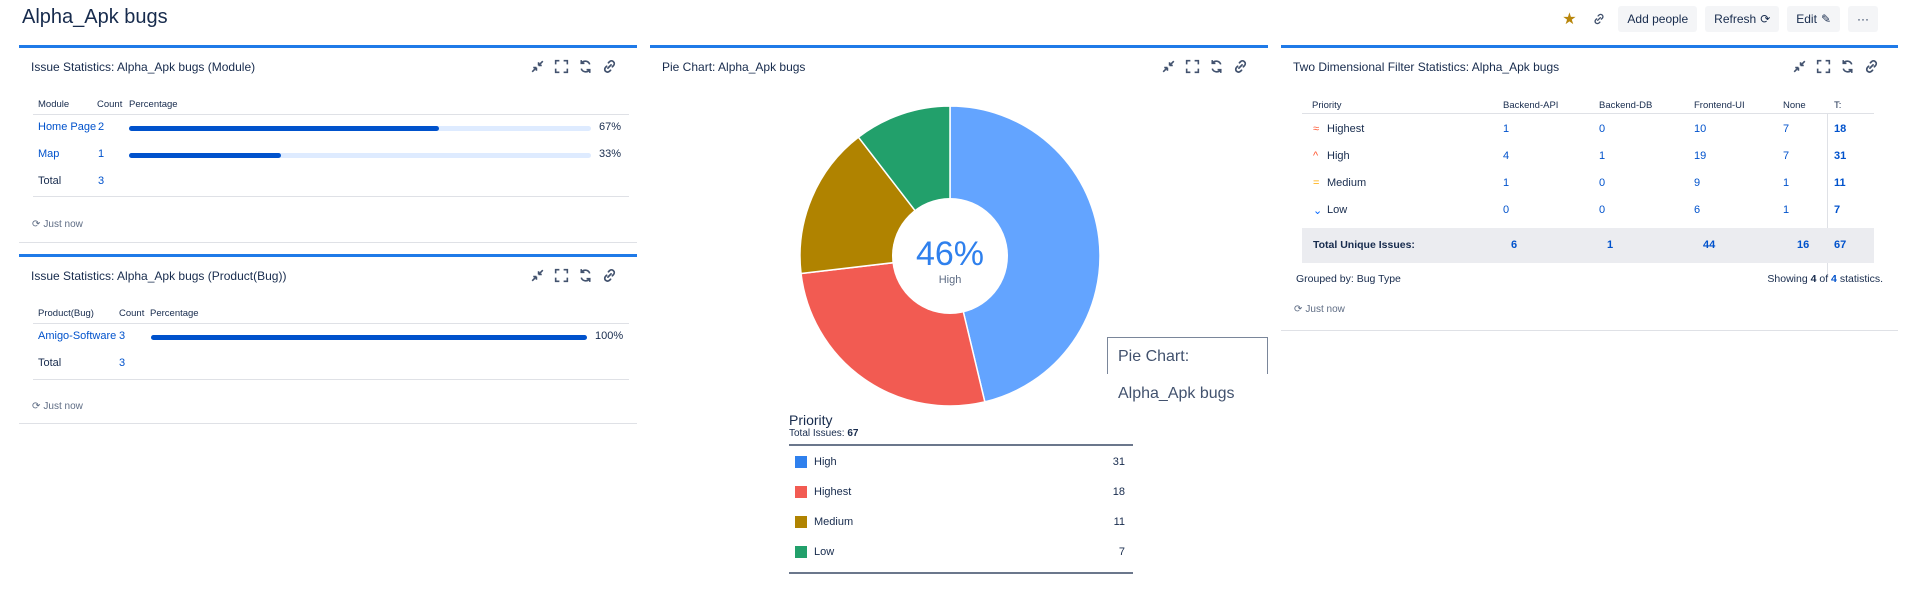 This screenshot has height=600, width=1908. What do you see at coordinates (950, 254) in the screenshot?
I see `pie-center-value: 46%` at bounding box center [950, 254].